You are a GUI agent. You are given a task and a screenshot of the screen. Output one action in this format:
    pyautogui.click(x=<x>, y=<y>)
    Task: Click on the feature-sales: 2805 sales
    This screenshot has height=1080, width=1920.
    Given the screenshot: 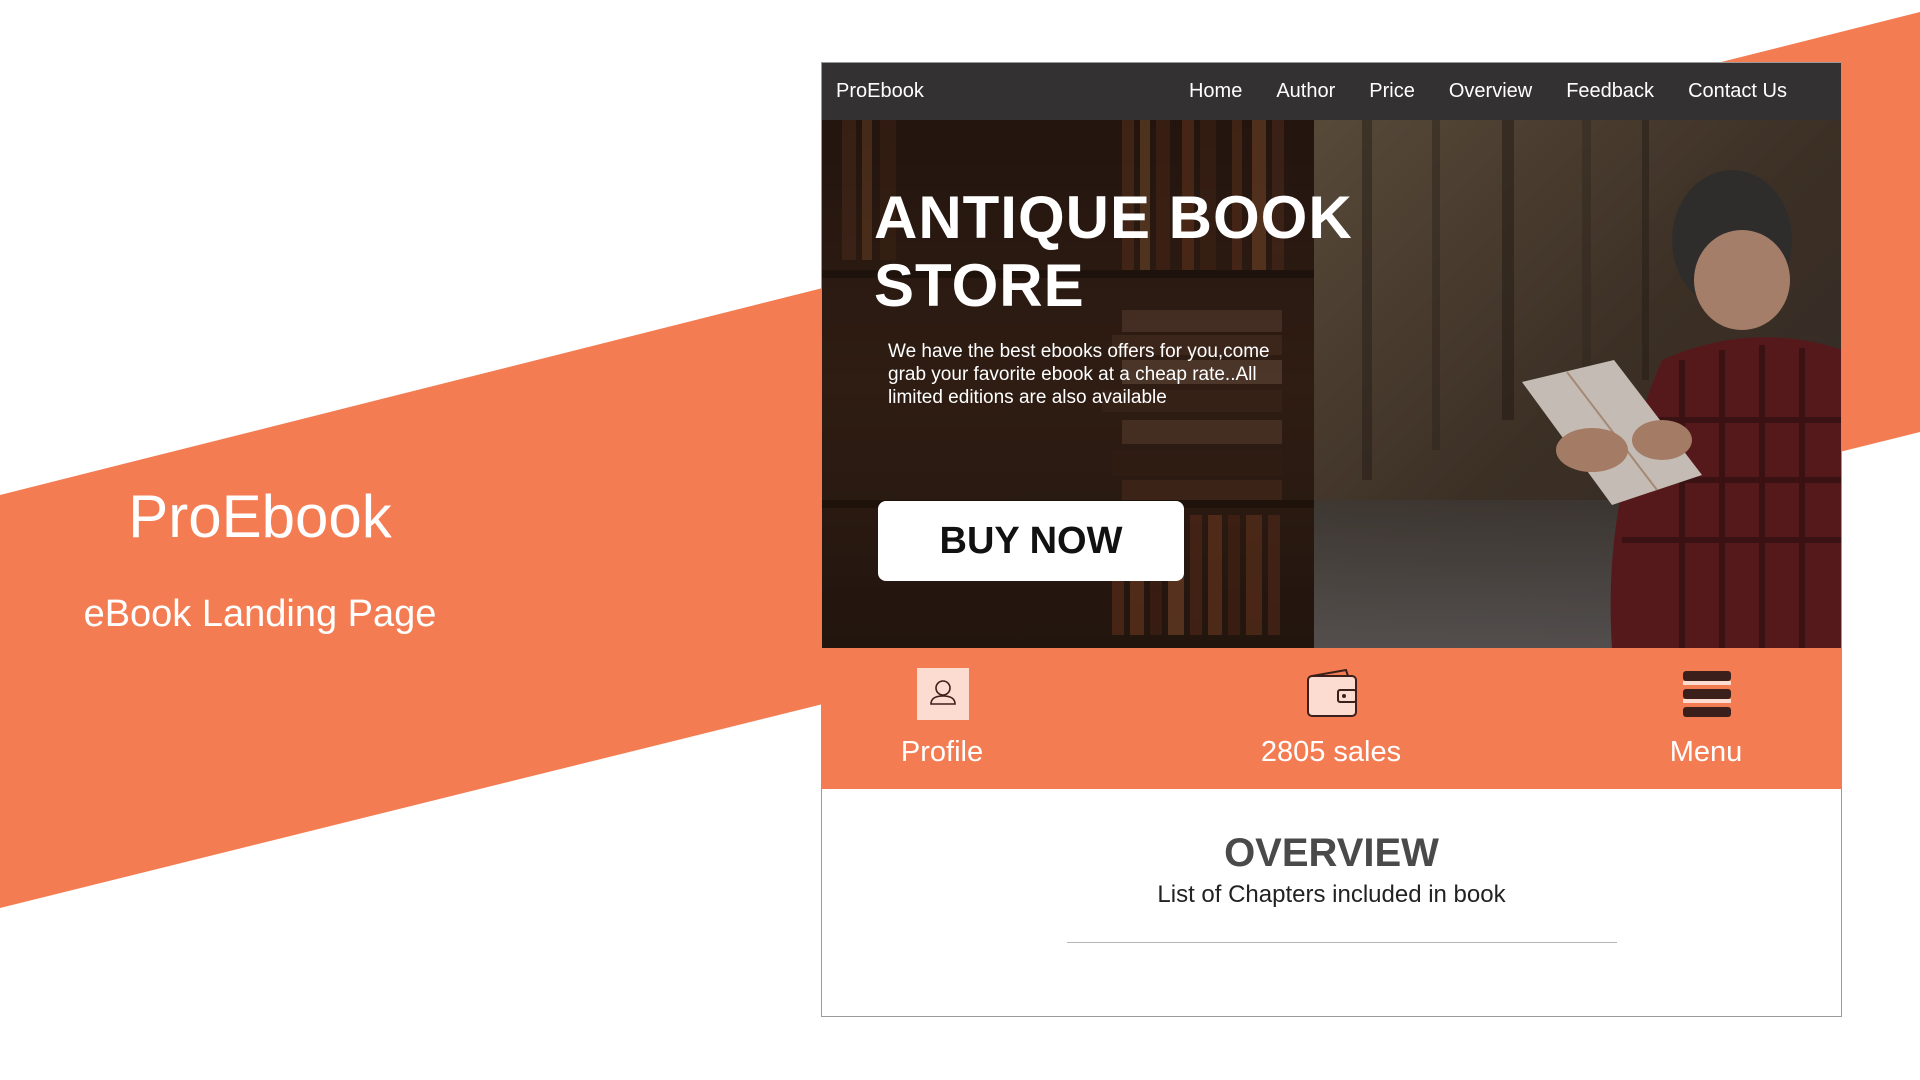 What is the action you would take?
    pyautogui.click(x=1331, y=718)
    